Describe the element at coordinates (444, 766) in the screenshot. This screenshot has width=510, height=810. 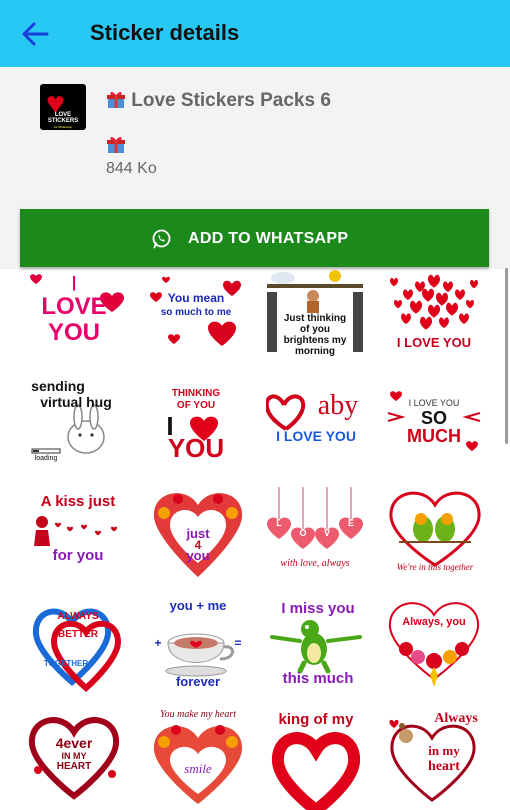
I see `sticker-text: heart` at that location.